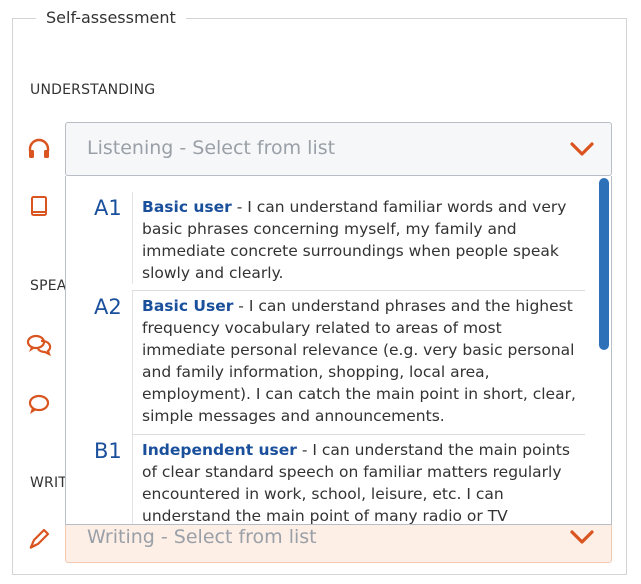 The image size is (641, 584). Describe the element at coordinates (48, 483) in the screenshot. I see `section-writing-label: WRIT` at that location.